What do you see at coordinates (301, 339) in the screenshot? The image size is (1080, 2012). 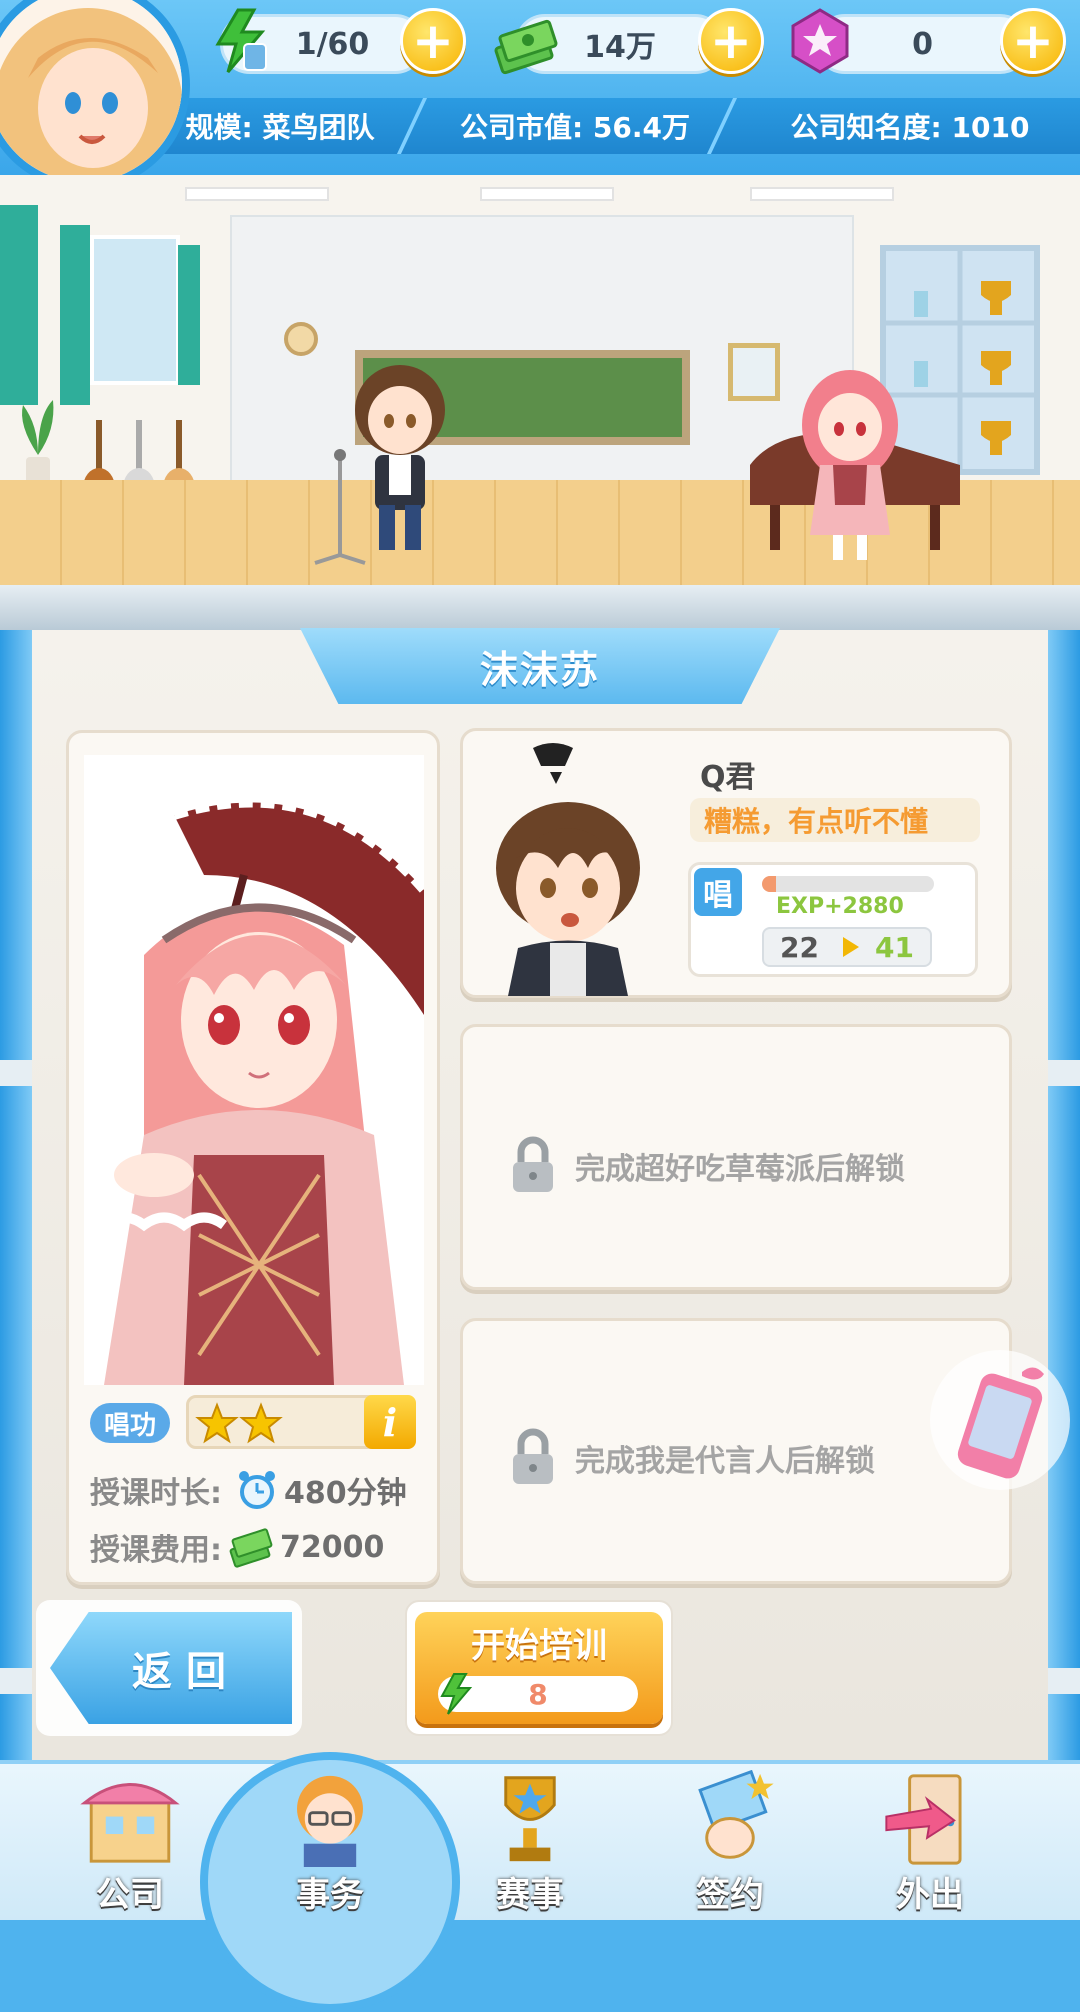 I see `wall-clock-icon` at bounding box center [301, 339].